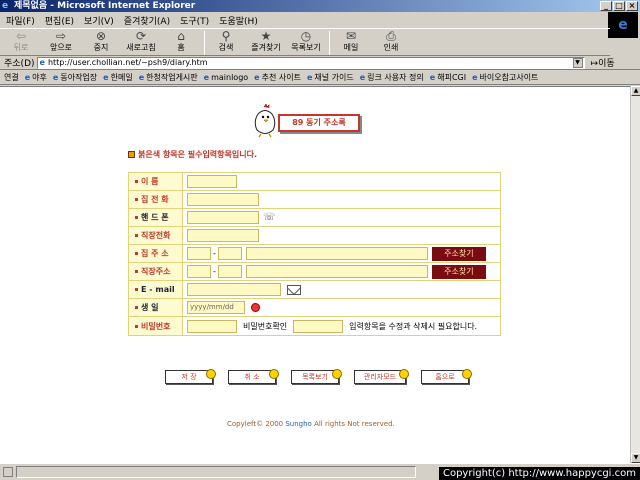  I want to click on link-label: 바이오참고사이트, so click(509, 77).